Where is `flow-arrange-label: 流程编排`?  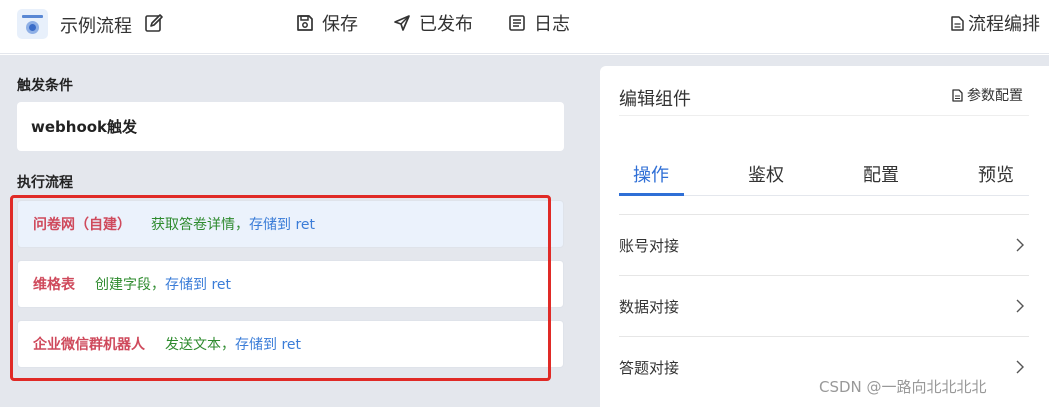
flow-arrange-label: 流程编排 is located at coordinates (1004, 24).